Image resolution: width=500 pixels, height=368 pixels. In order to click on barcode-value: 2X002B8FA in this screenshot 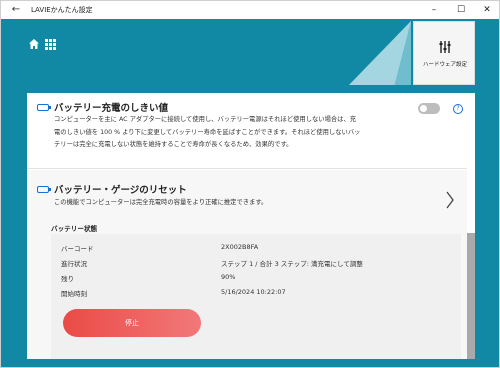, I will do `click(240, 247)`.